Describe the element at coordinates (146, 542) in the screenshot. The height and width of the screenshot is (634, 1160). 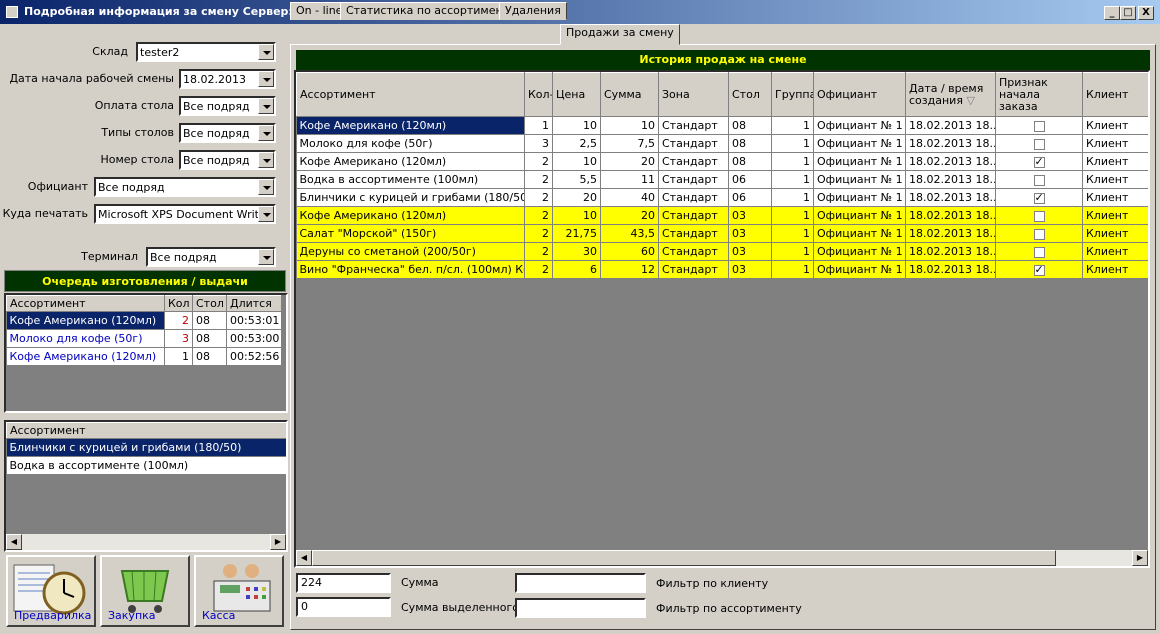
I see `assort-hscroll: ◀ ▶` at that location.